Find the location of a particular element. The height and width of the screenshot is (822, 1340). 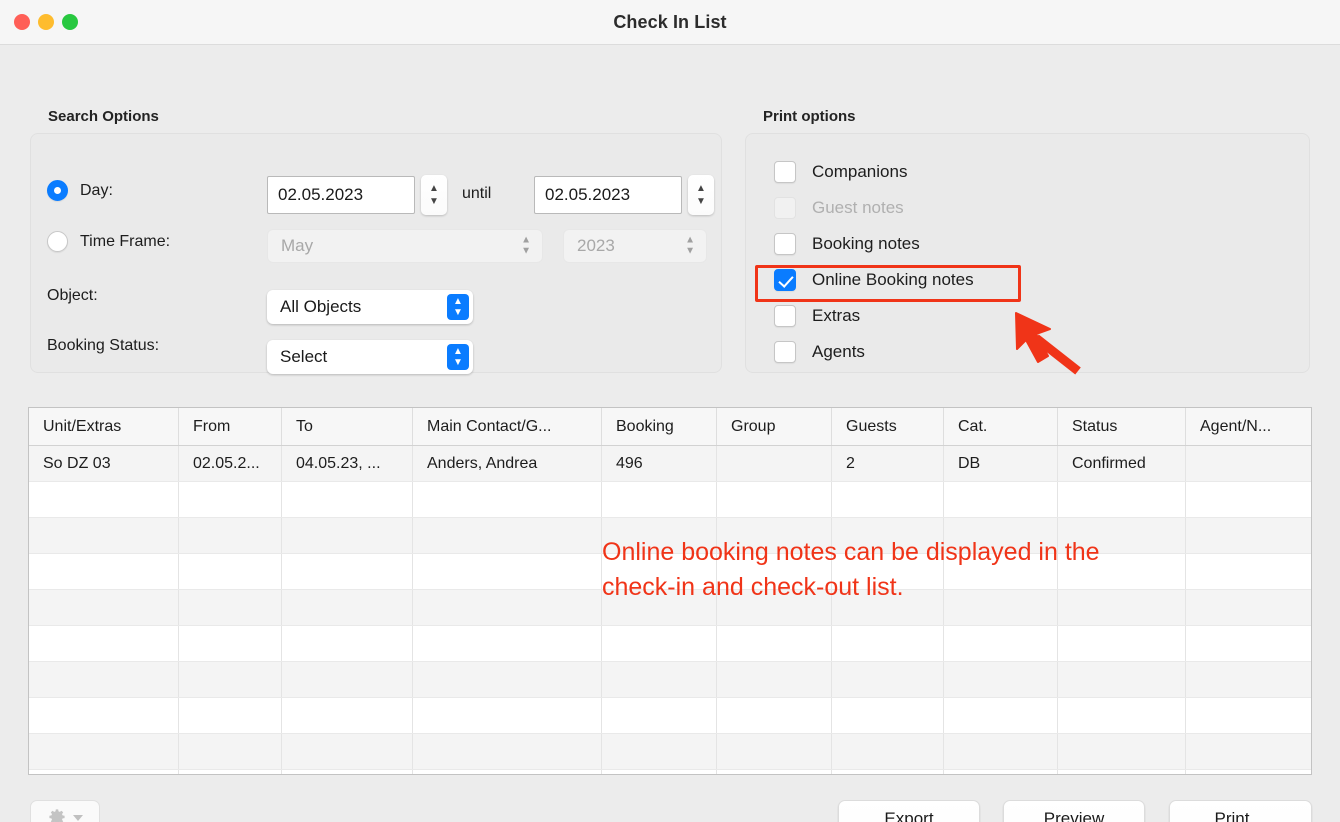

gear-icon is located at coordinates (57, 815).